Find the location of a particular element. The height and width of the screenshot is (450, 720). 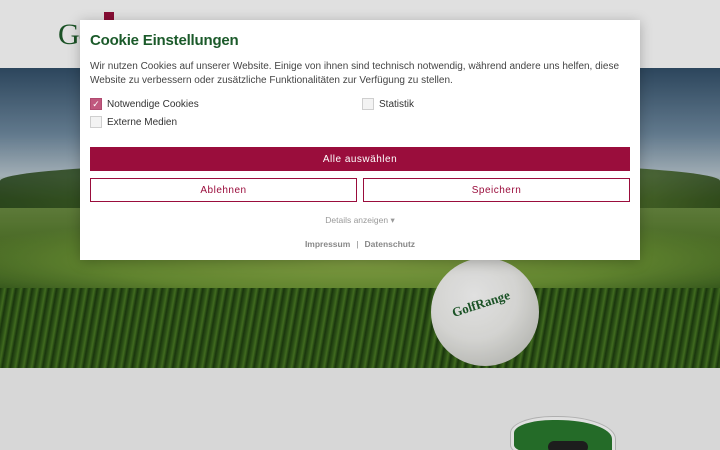

impressum-link: Impressum is located at coordinates (327, 244).